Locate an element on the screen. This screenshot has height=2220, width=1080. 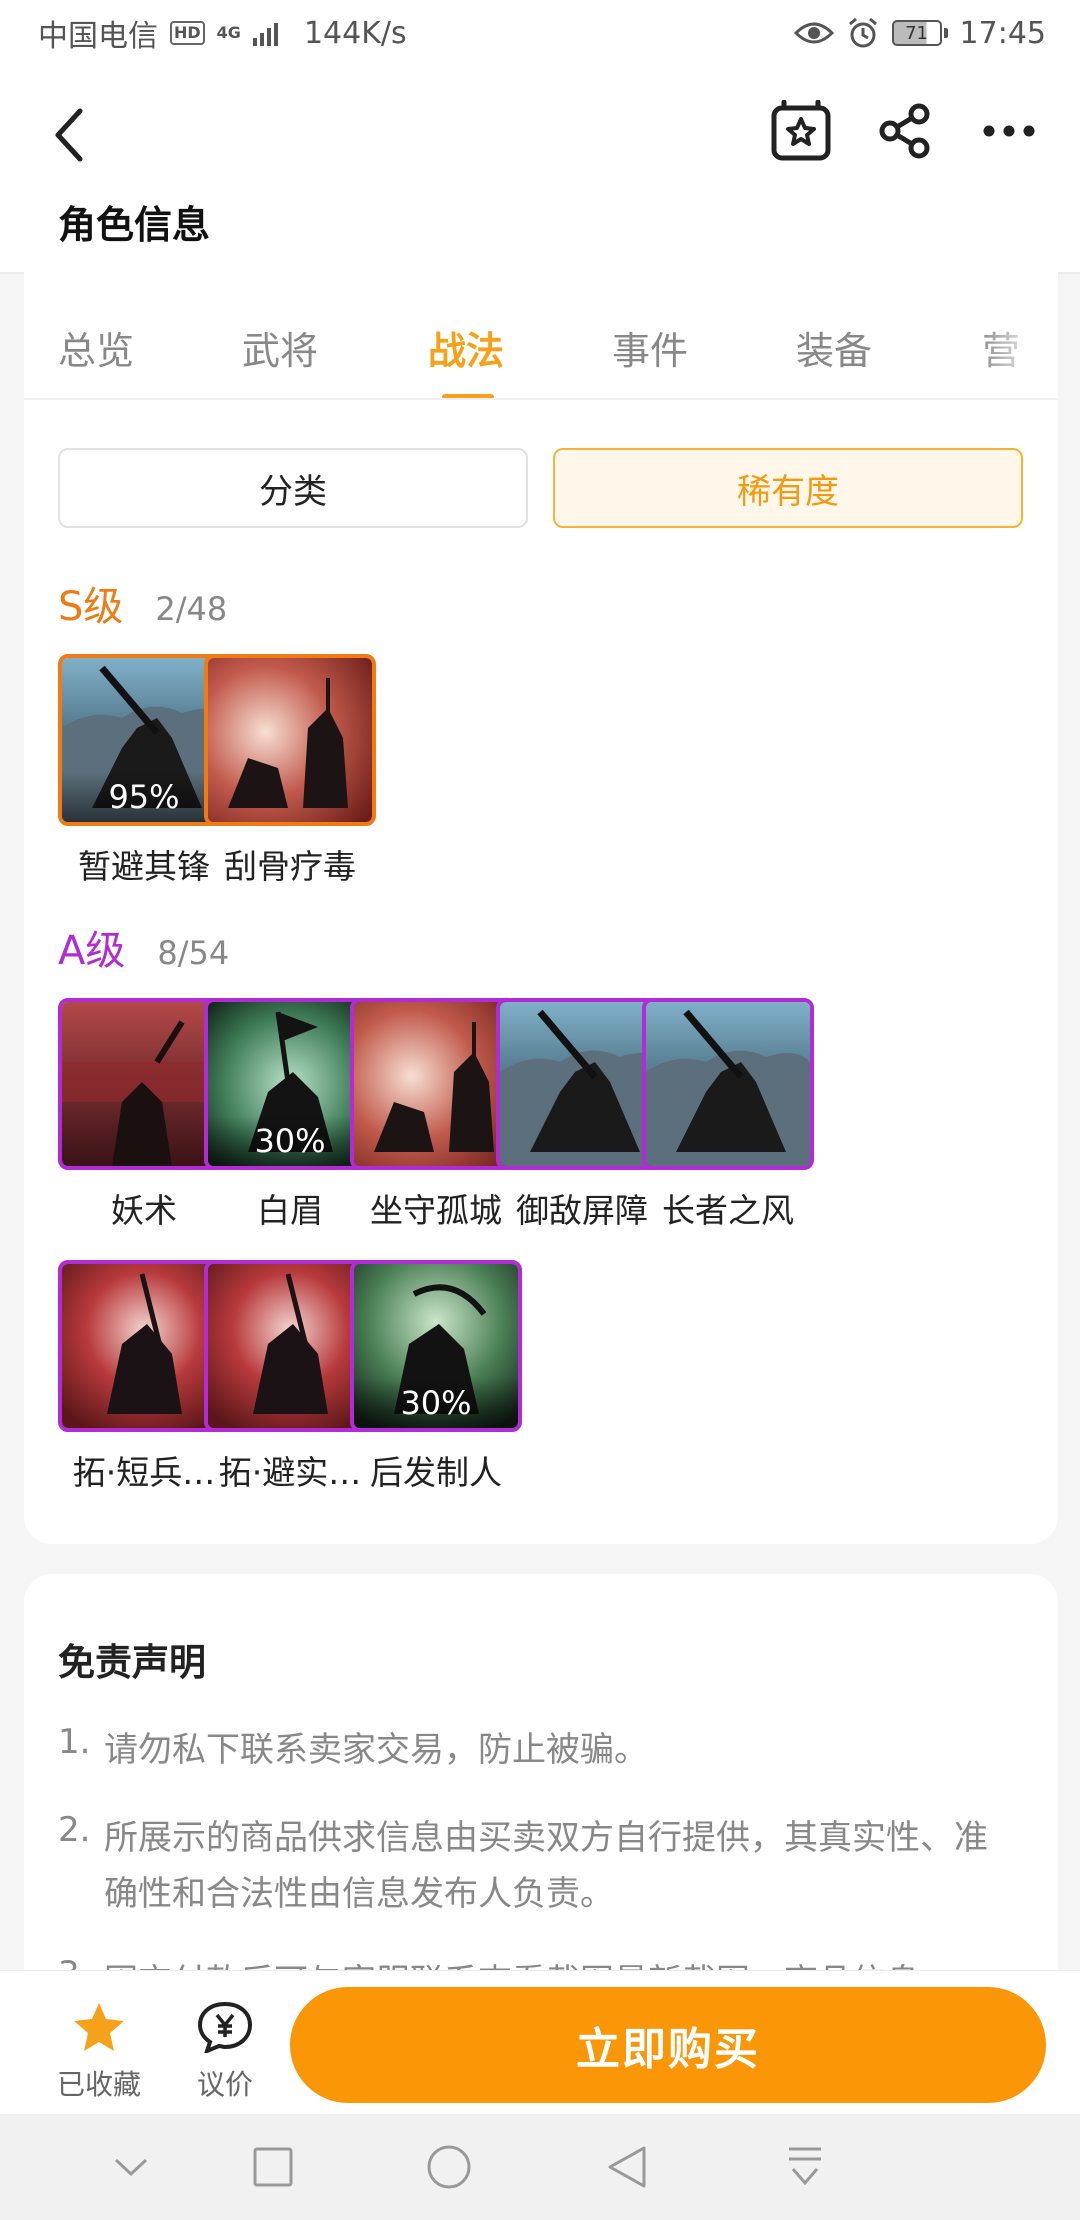
notification-pulldown-button is located at coordinates (805, 2167).